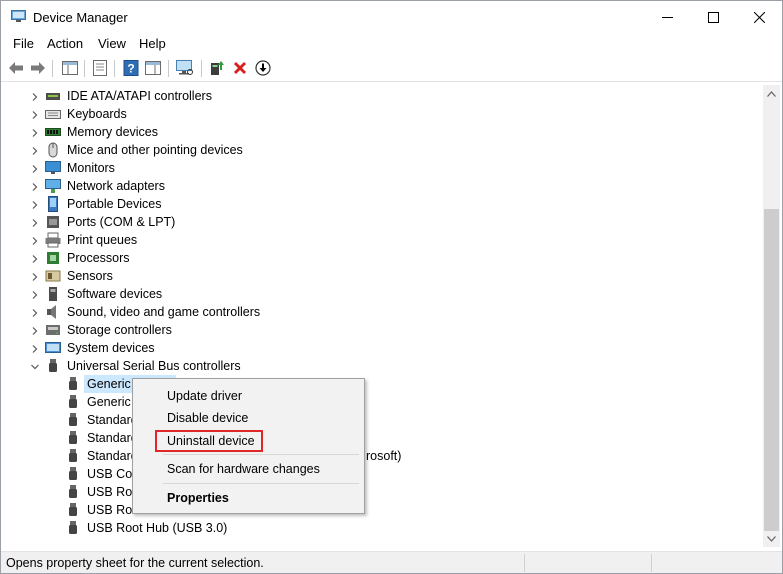 The height and width of the screenshot is (574, 783). What do you see at coordinates (53, 240) in the screenshot?
I see `printer-icon` at bounding box center [53, 240].